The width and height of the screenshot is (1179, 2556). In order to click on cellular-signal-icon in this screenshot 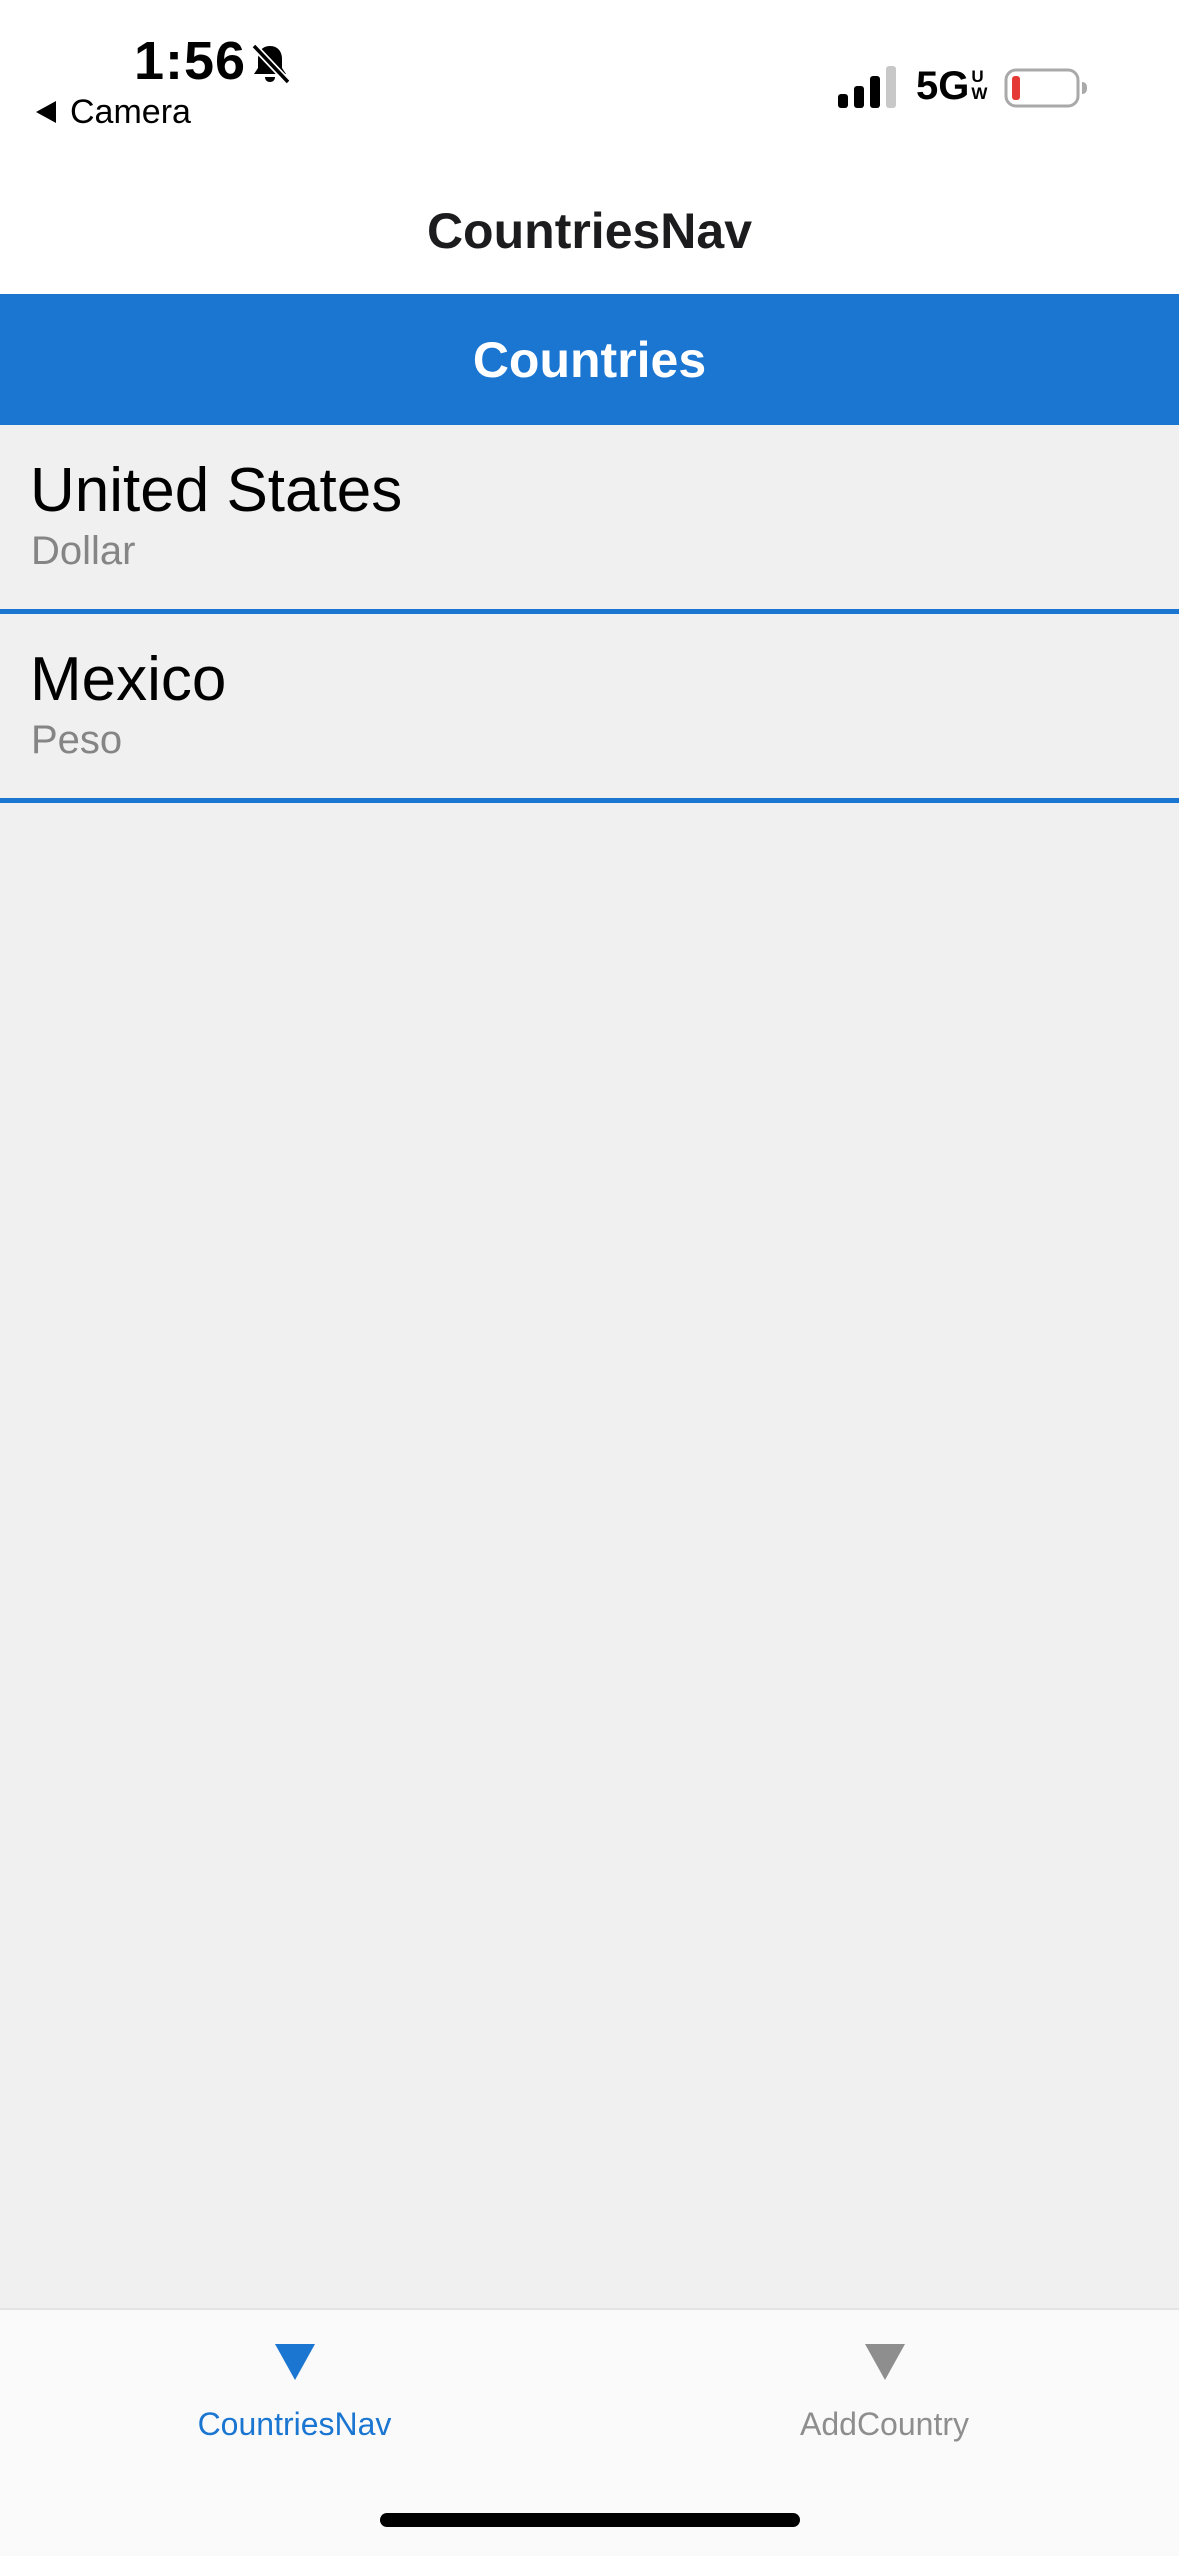, I will do `click(867, 87)`.